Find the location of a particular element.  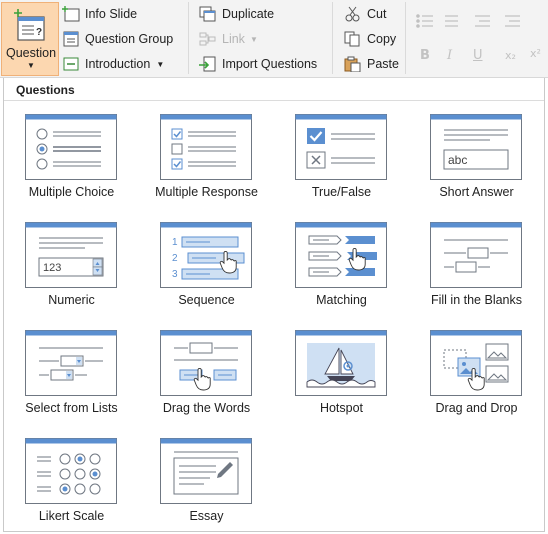

sequence-tile: 1 2 3 Sequence is located at coordinates (206, 274).